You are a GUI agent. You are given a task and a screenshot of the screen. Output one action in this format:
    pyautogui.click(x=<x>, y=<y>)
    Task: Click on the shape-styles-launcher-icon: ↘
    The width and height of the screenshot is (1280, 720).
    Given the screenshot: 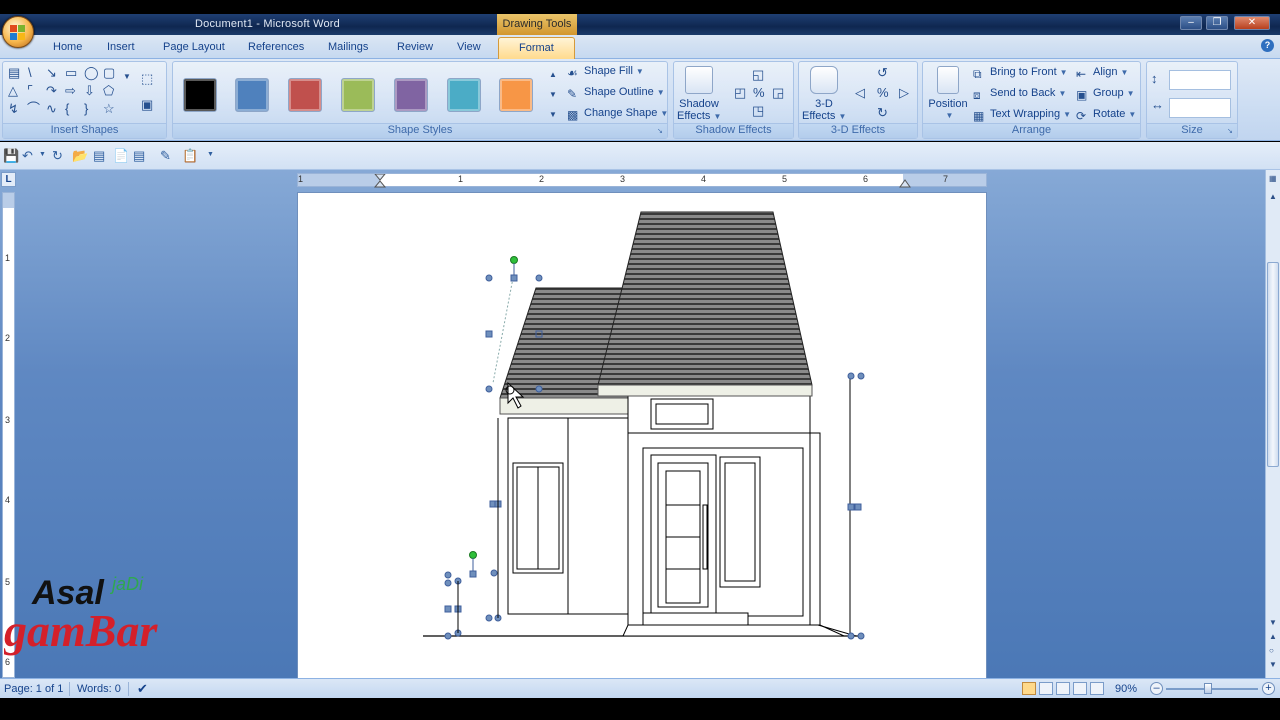 What is the action you would take?
    pyautogui.click(x=661, y=132)
    